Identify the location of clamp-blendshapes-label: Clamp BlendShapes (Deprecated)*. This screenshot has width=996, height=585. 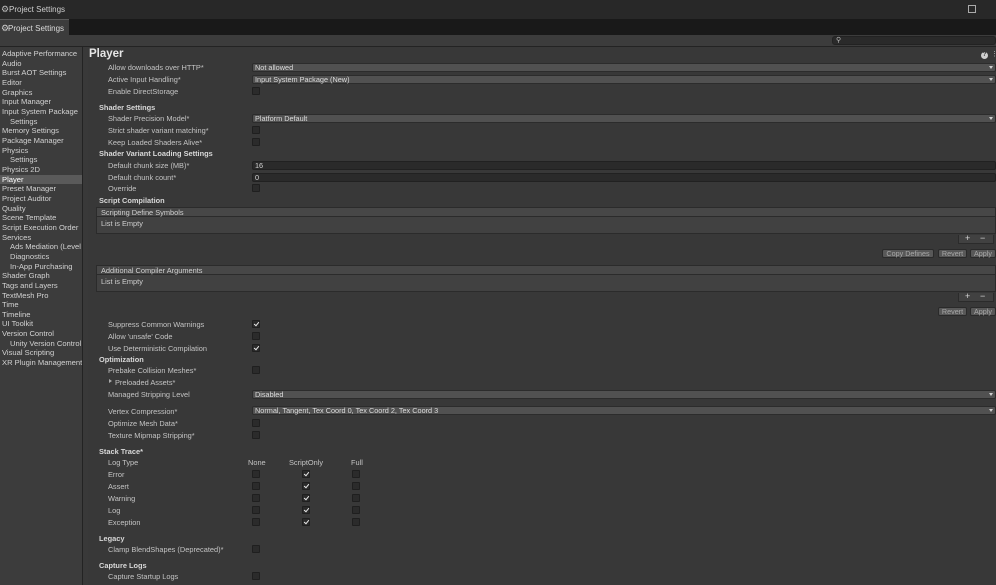
(166, 549).